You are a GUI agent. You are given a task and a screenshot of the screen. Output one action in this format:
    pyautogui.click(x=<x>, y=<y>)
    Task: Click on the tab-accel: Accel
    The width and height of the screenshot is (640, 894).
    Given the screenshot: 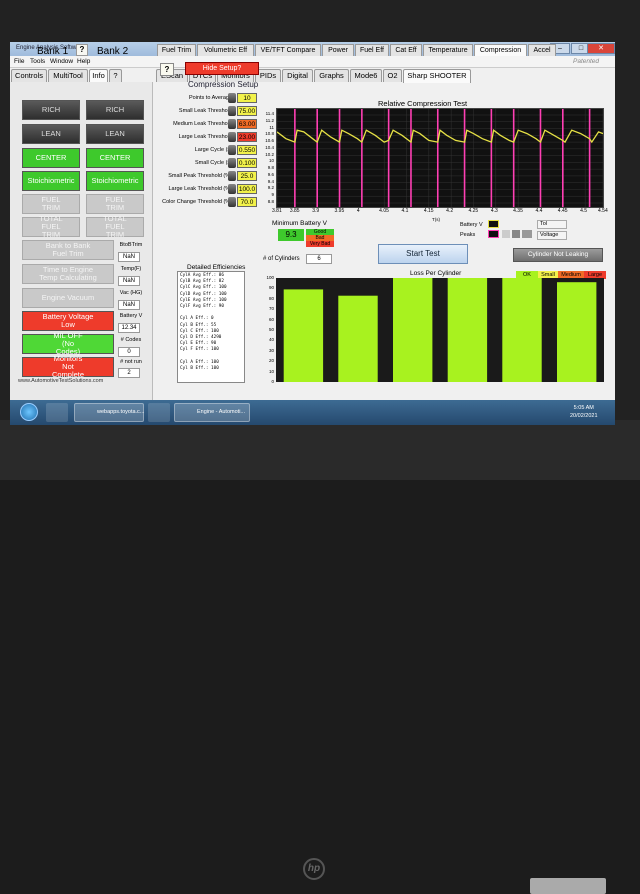 What is the action you would take?
    pyautogui.click(x=542, y=50)
    